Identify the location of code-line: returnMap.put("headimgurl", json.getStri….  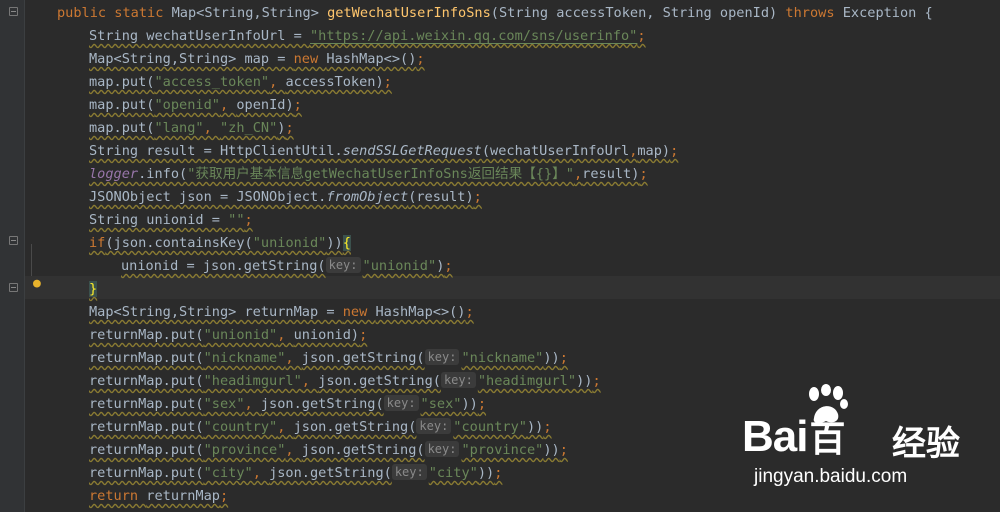
(345, 381).